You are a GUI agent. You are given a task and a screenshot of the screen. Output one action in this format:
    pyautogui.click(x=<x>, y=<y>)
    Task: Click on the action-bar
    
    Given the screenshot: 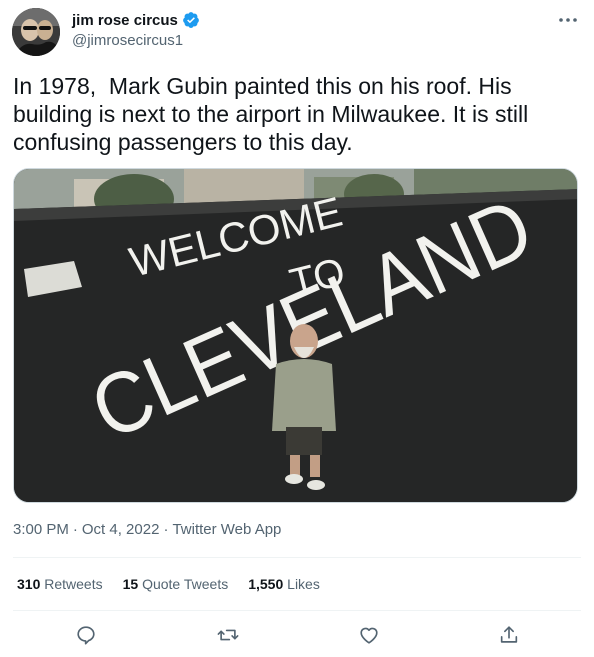 What is the action you would take?
    pyautogui.click(x=297, y=635)
    